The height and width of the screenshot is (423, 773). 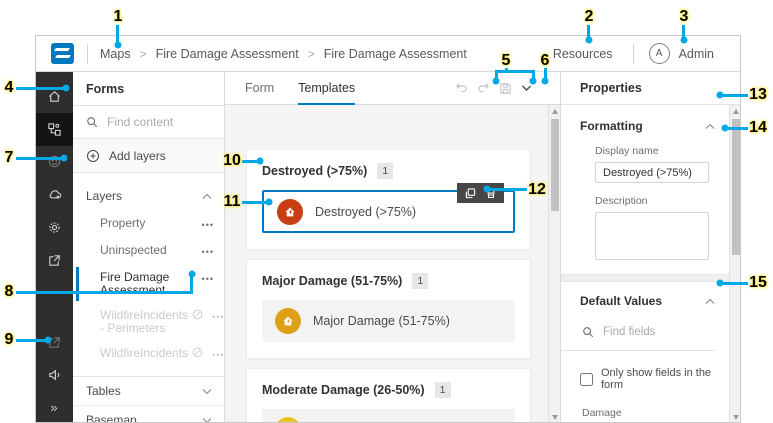 I want to click on description-textarea, so click(x=652, y=236).